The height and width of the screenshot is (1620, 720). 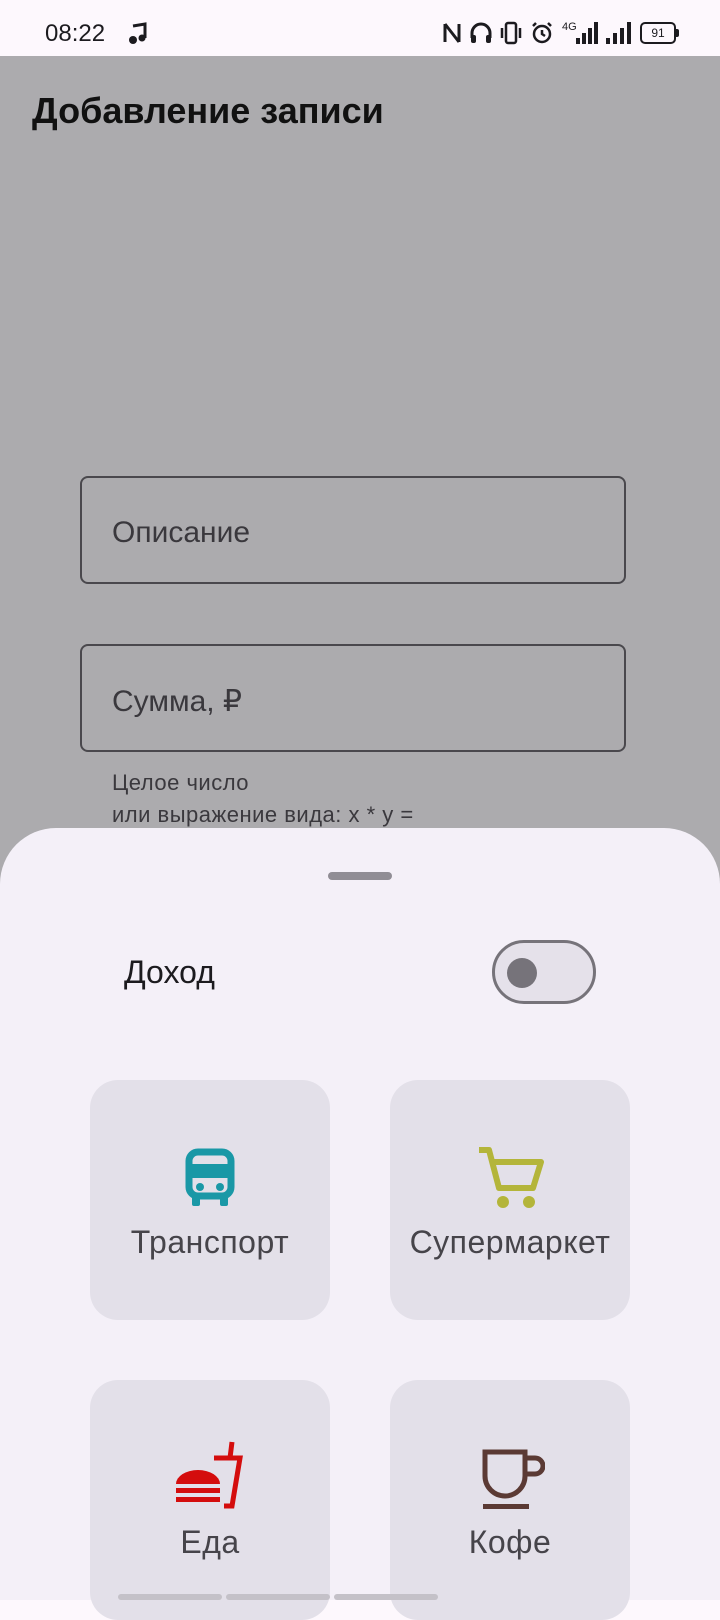 I want to click on category-food: Еда, so click(x=210, y=1500).